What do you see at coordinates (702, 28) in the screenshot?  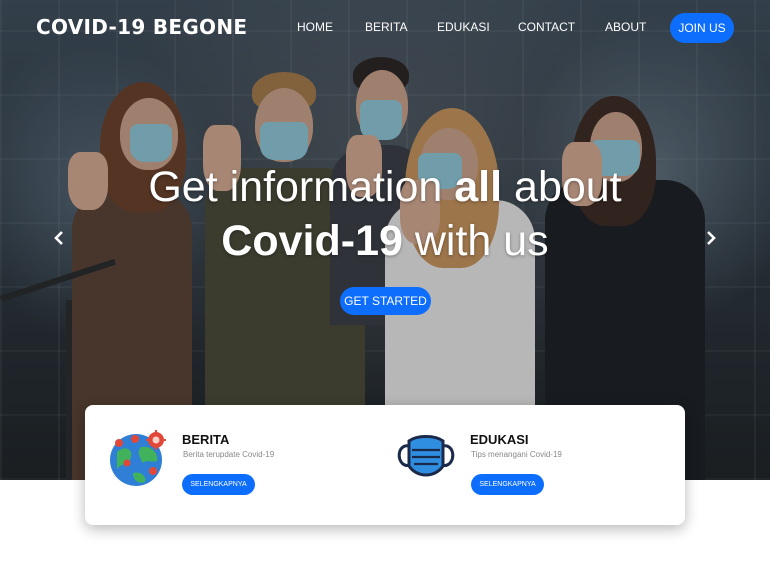 I see `join-us-button: JOIN US` at bounding box center [702, 28].